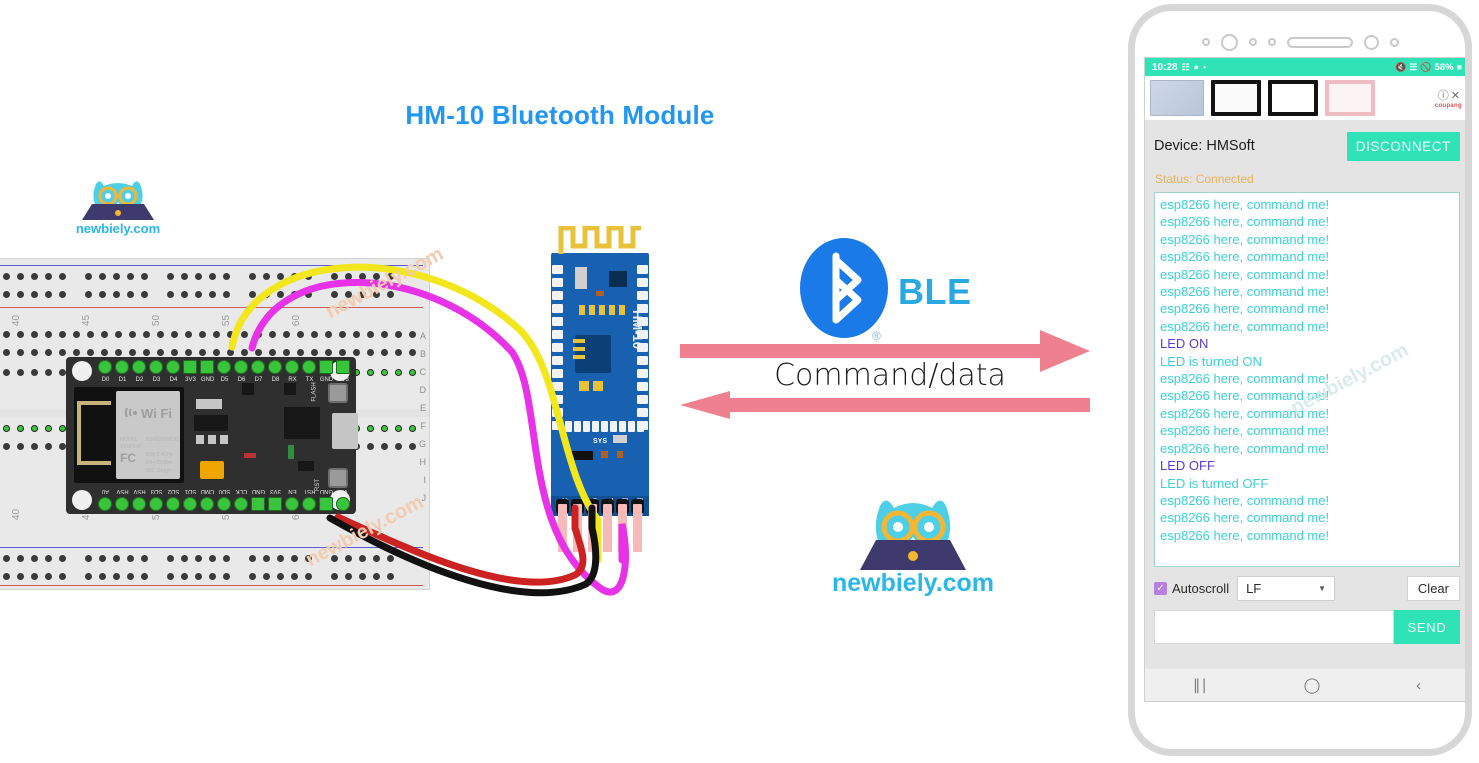  What do you see at coordinates (1427, 627) in the screenshot?
I see `send-button: SEND` at bounding box center [1427, 627].